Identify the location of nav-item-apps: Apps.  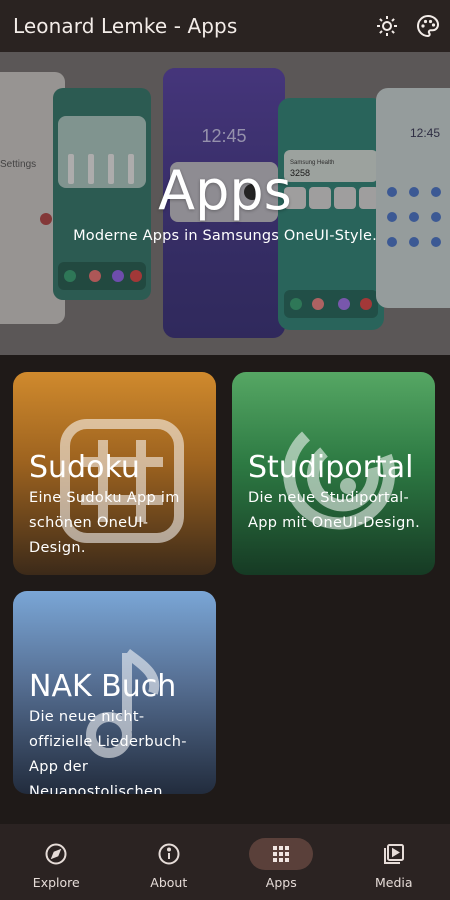
(281, 862).